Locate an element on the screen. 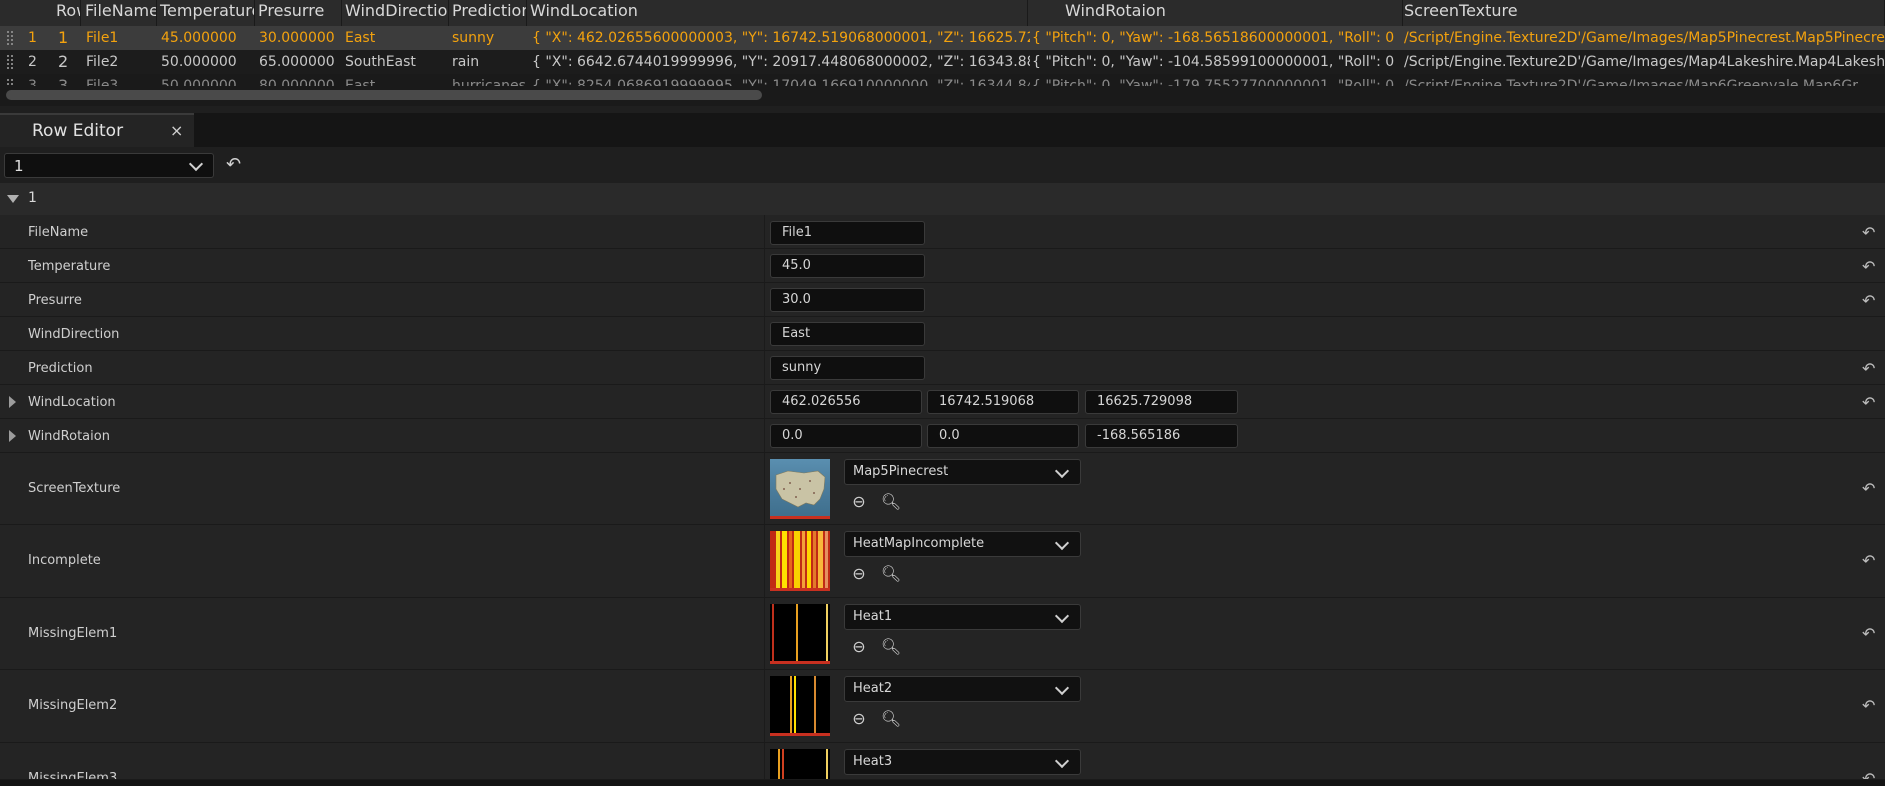 The height and width of the screenshot is (786, 1885). column-header-windlocation: WindLocation is located at coordinates (778, 13).